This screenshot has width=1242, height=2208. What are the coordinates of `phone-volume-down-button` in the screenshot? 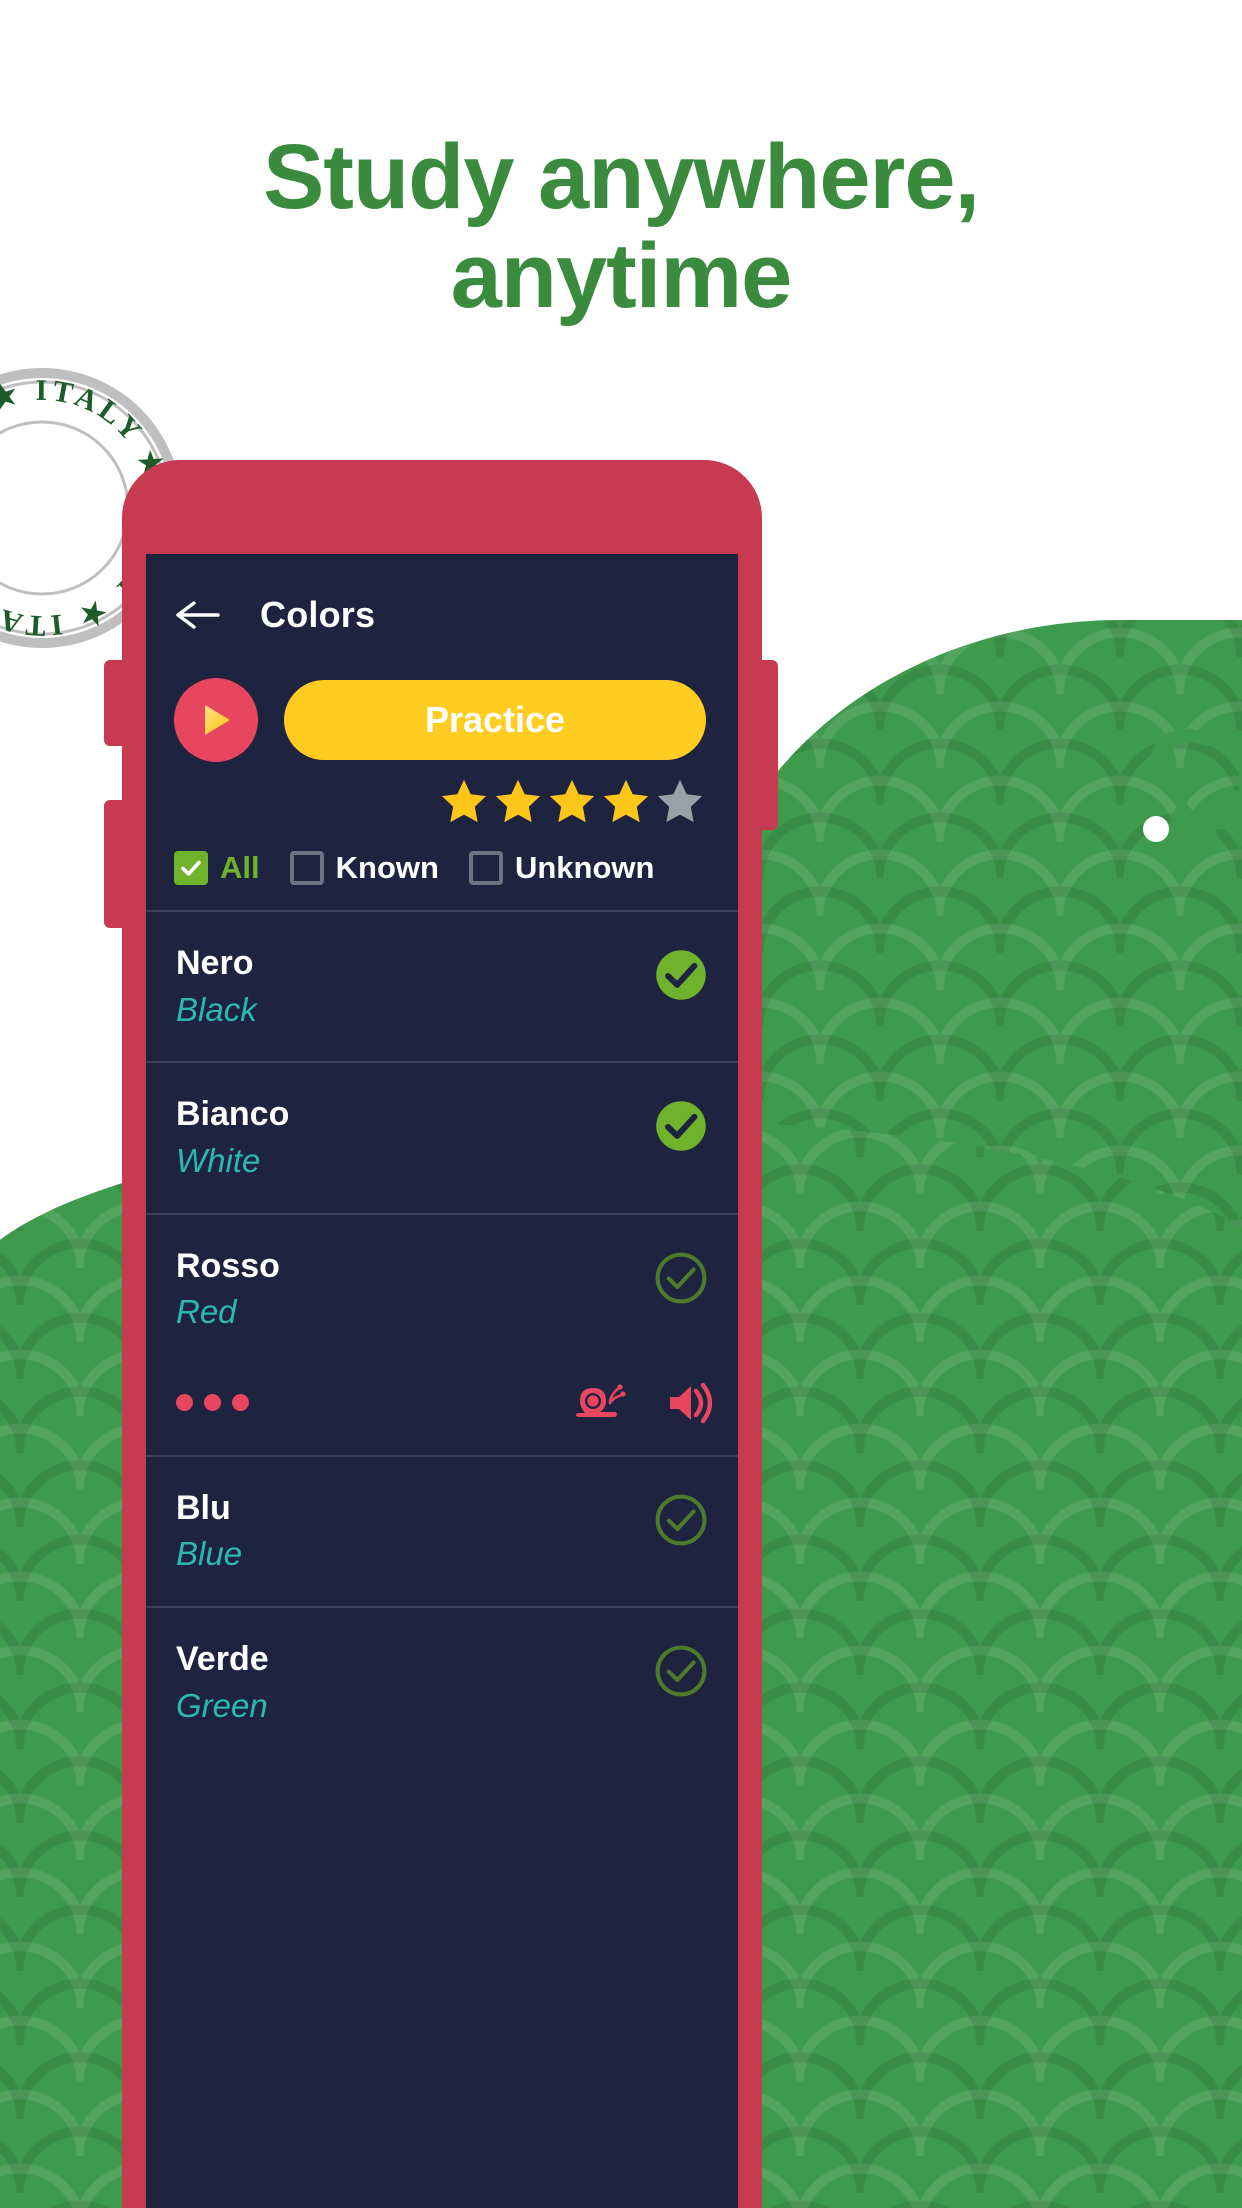 It's located at (114, 864).